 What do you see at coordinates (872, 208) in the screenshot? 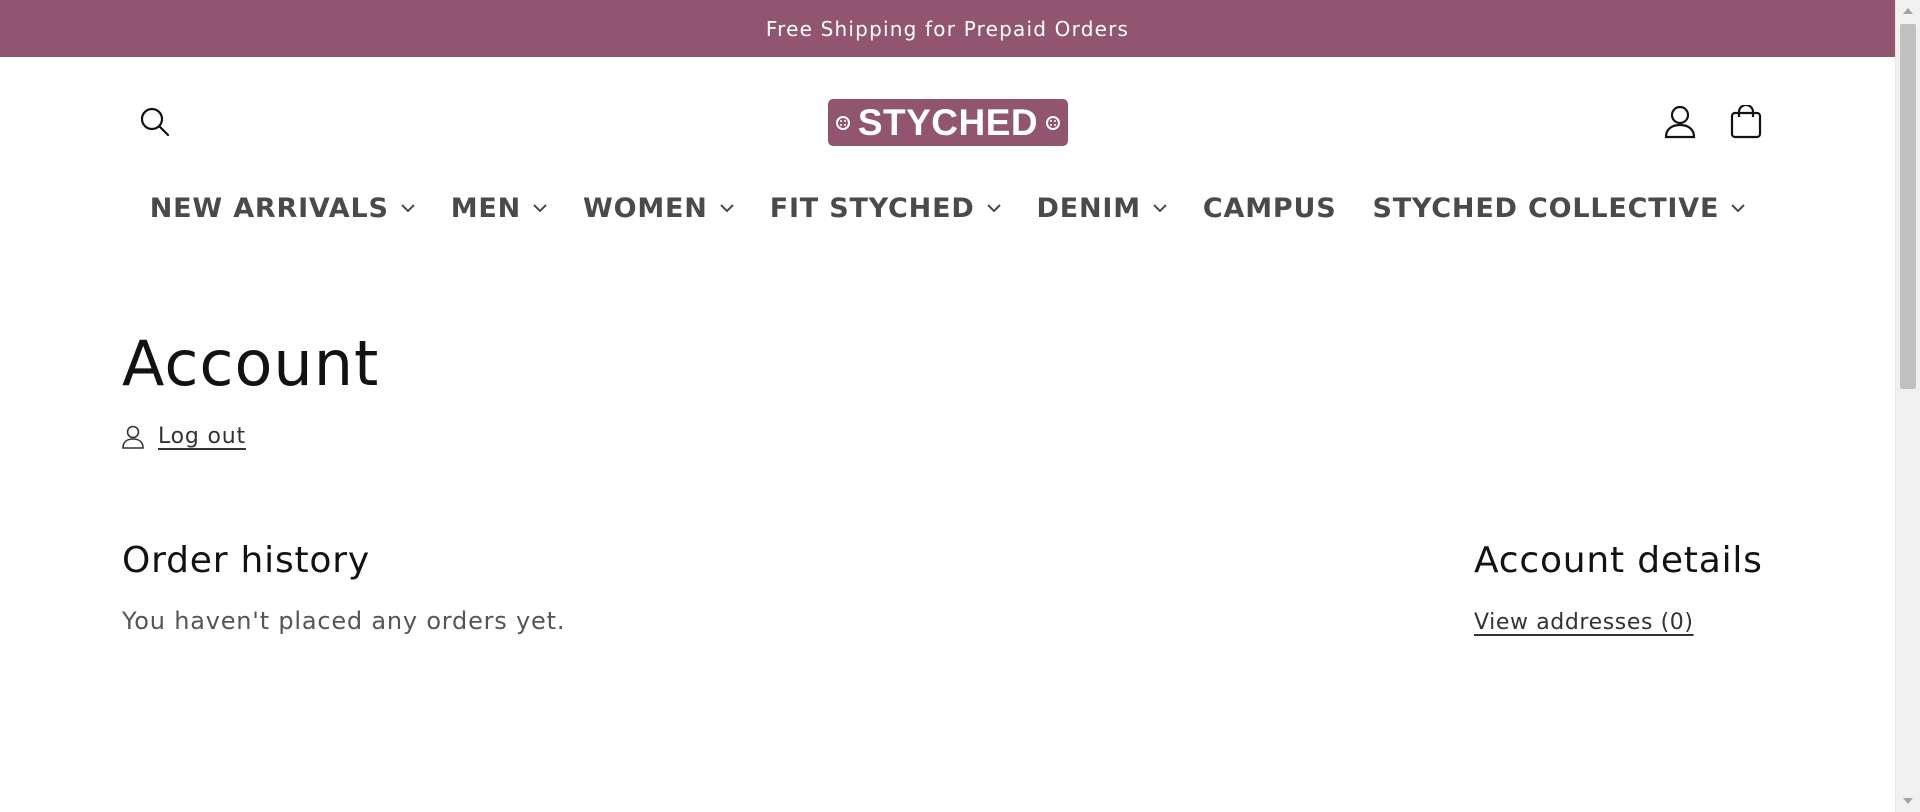
I see `nav-item-label: FIT STYCHED` at bounding box center [872, 208].